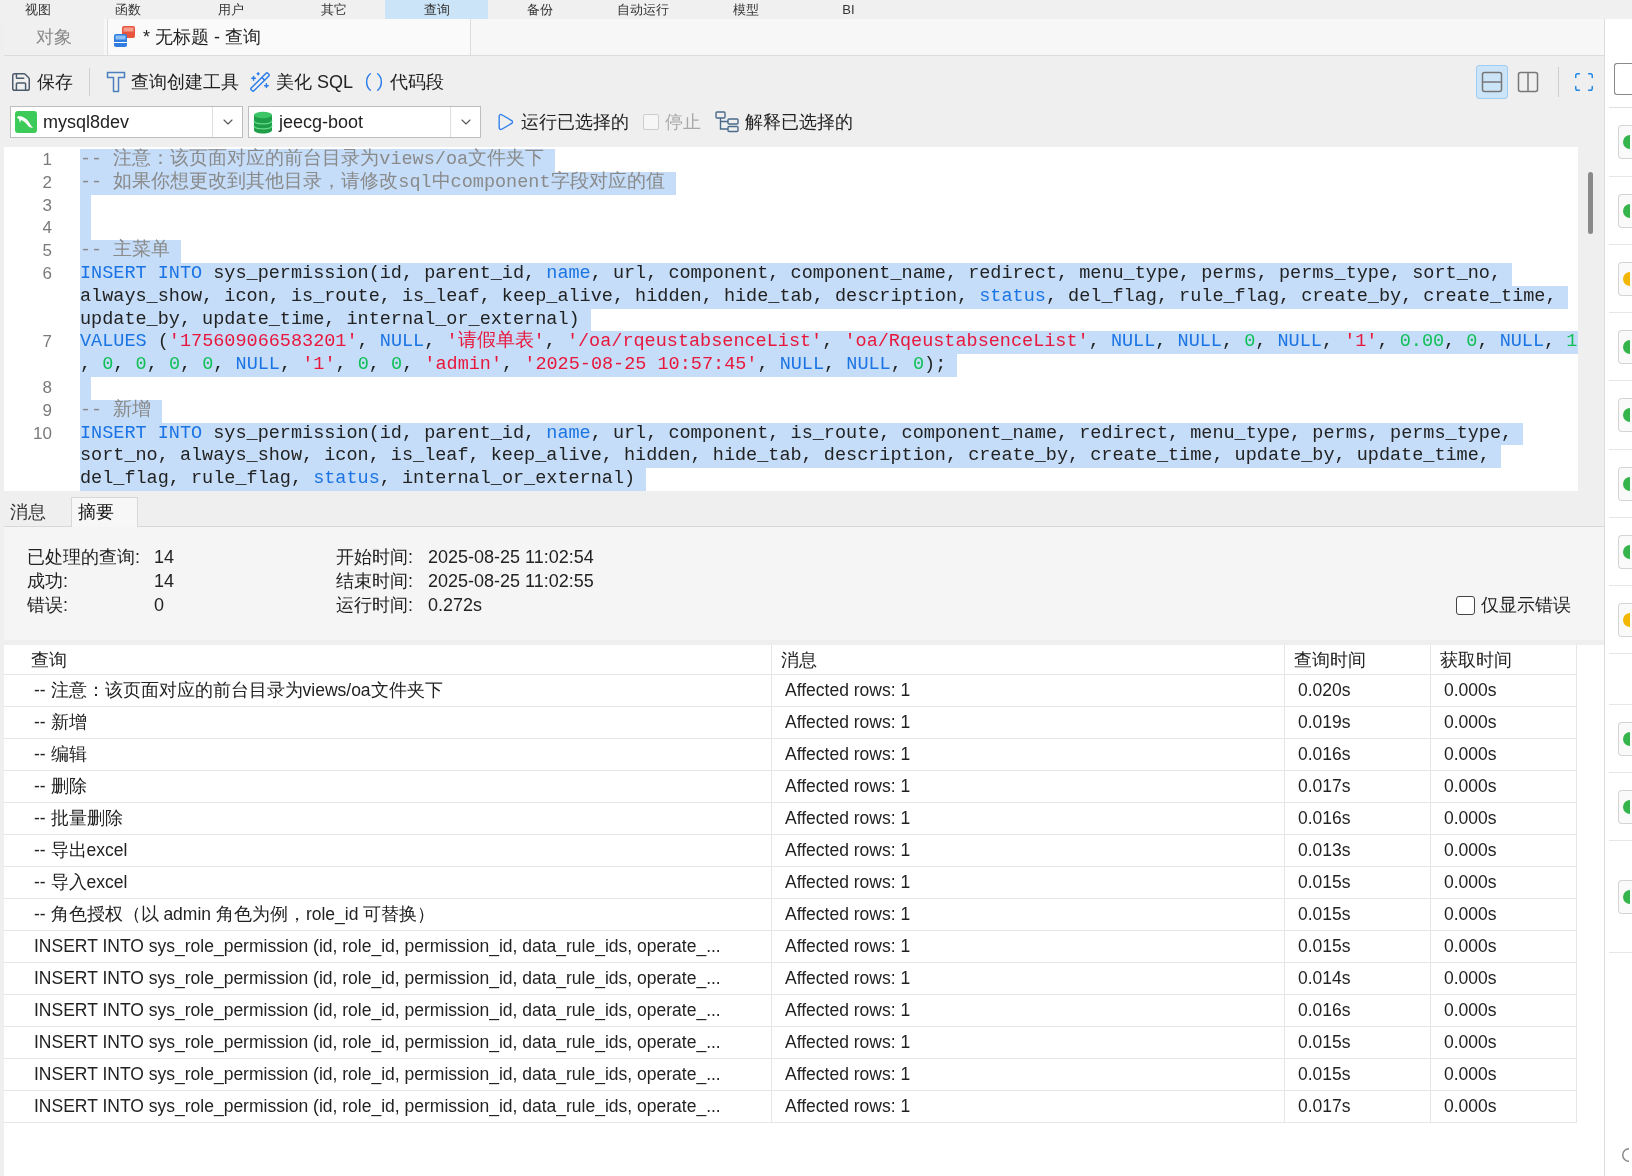 The width and height of the screenshot is (1632, 1176). What do you see at coordinates (651, 122) in the screenshot?
I see `stop-icon` at bounding box center [651, 122].